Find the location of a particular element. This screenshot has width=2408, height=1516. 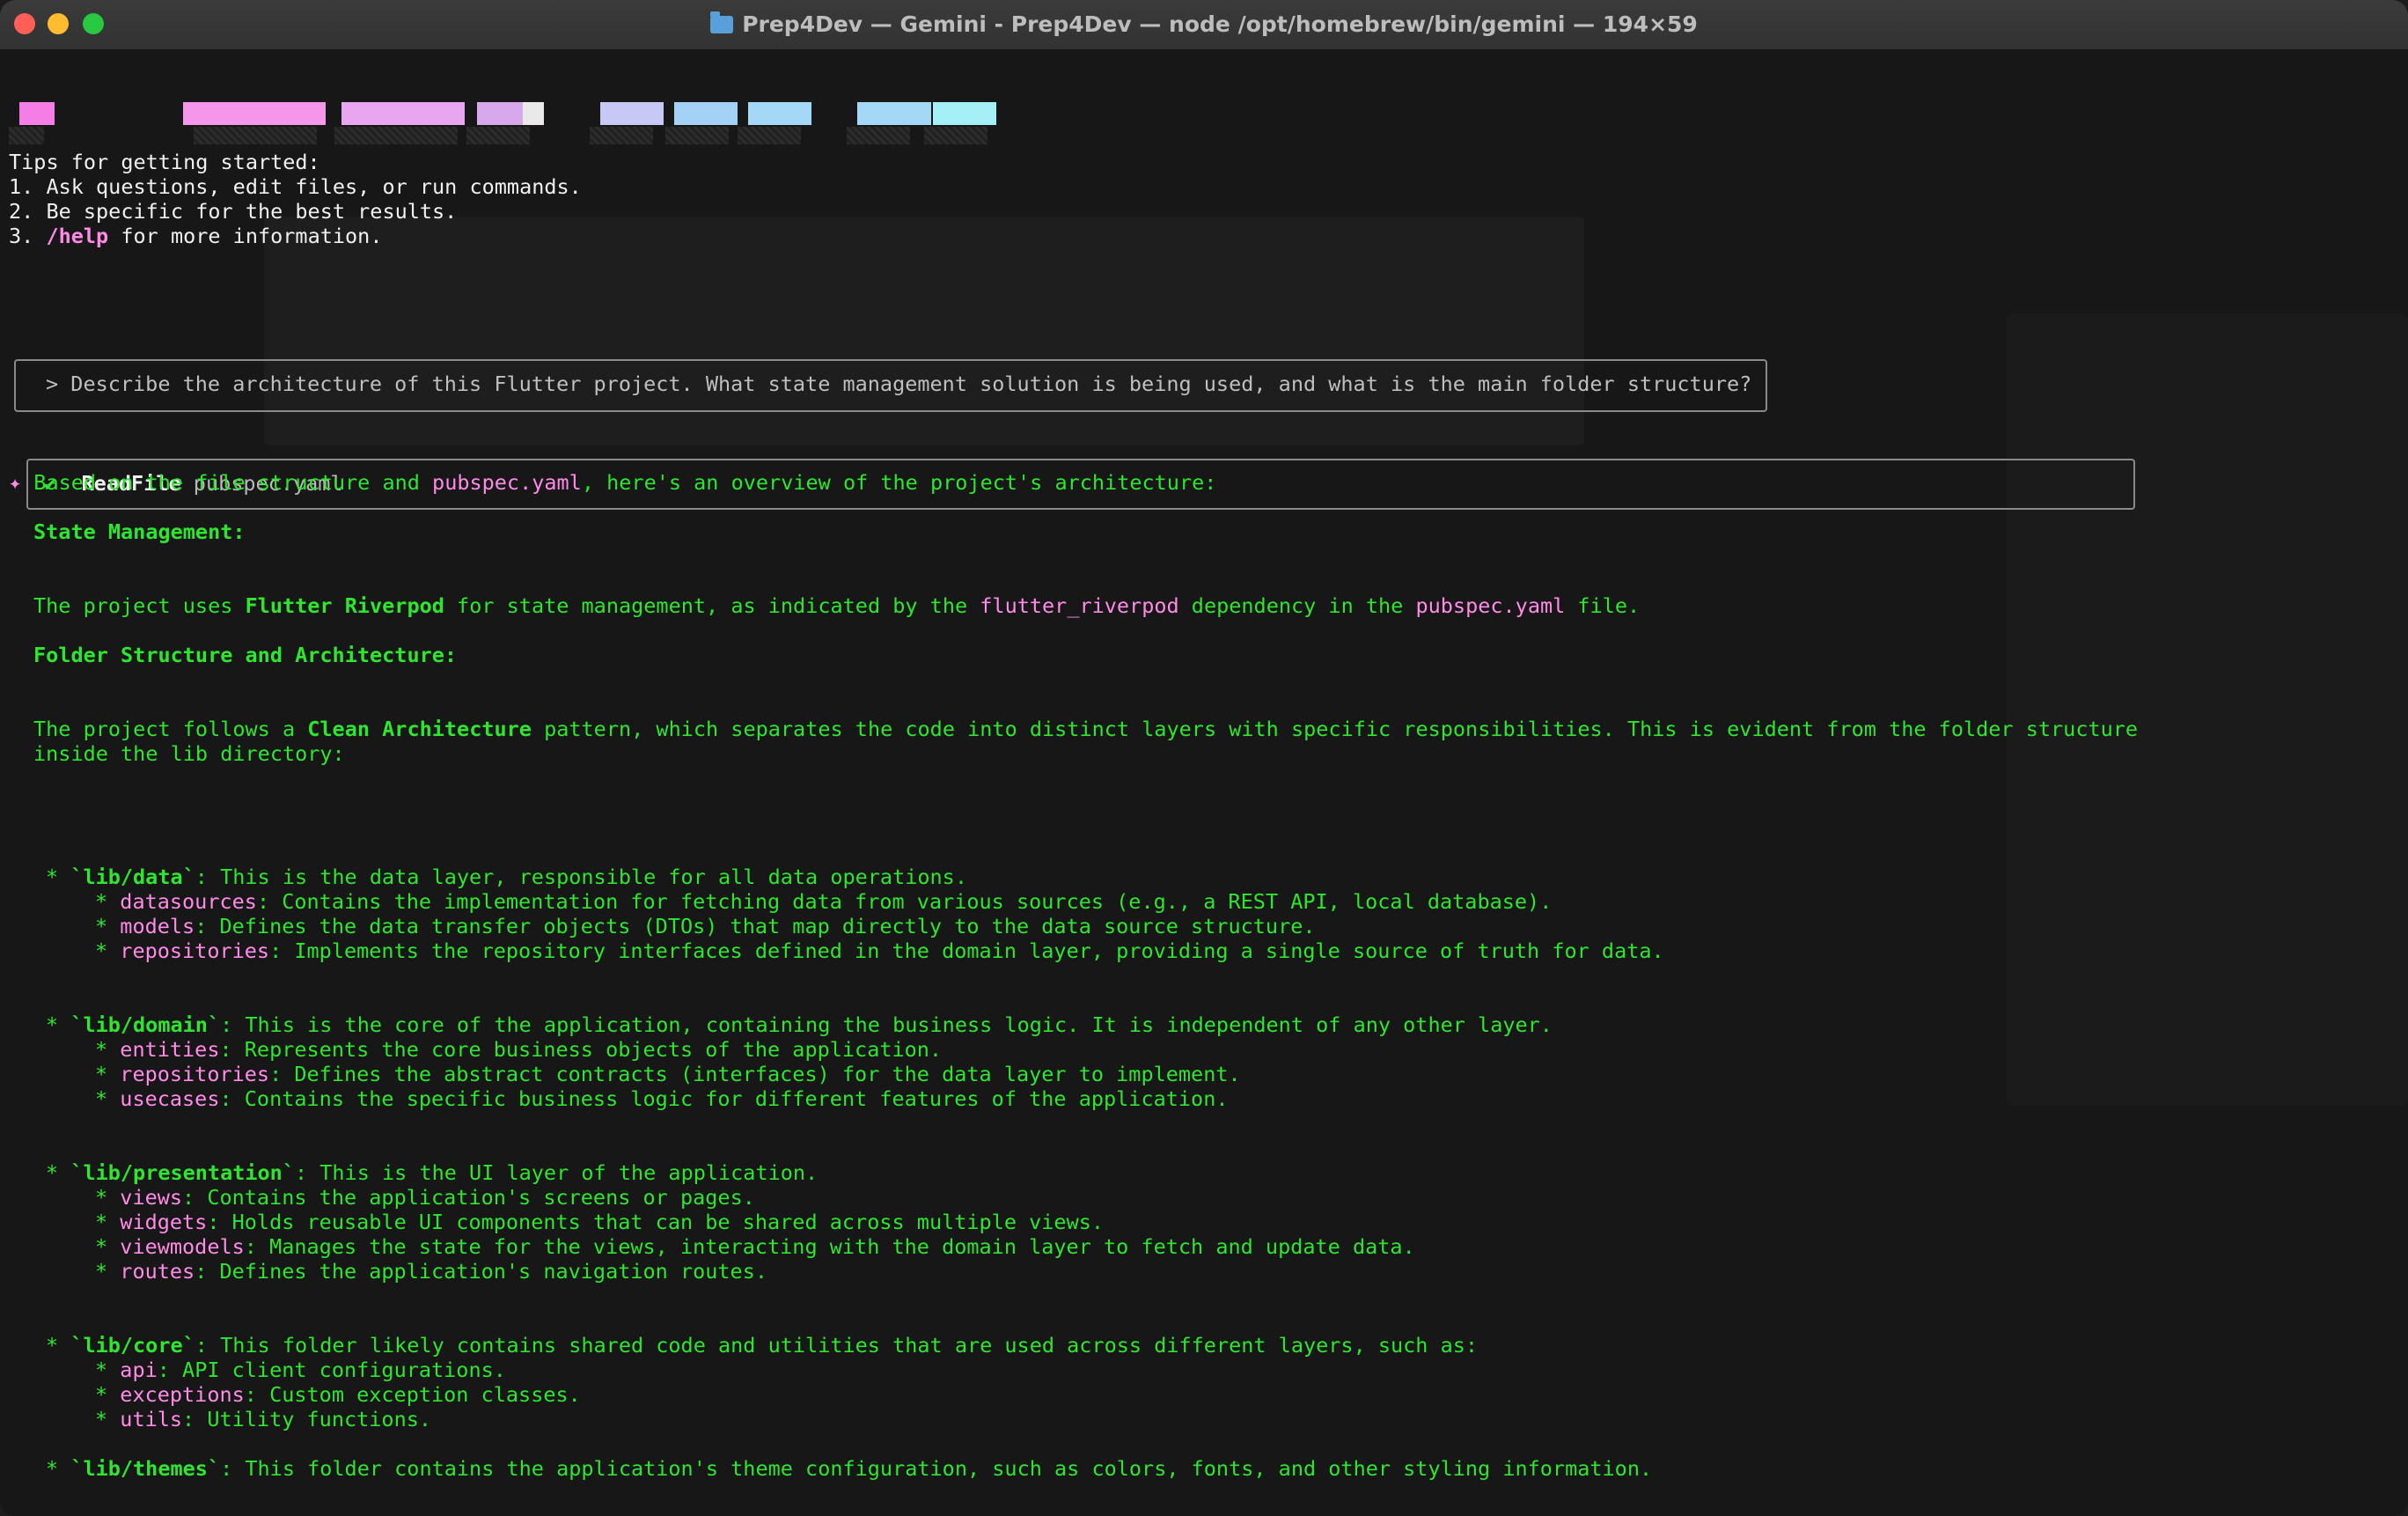

background-ghost is located at coordinates (2207, 709).